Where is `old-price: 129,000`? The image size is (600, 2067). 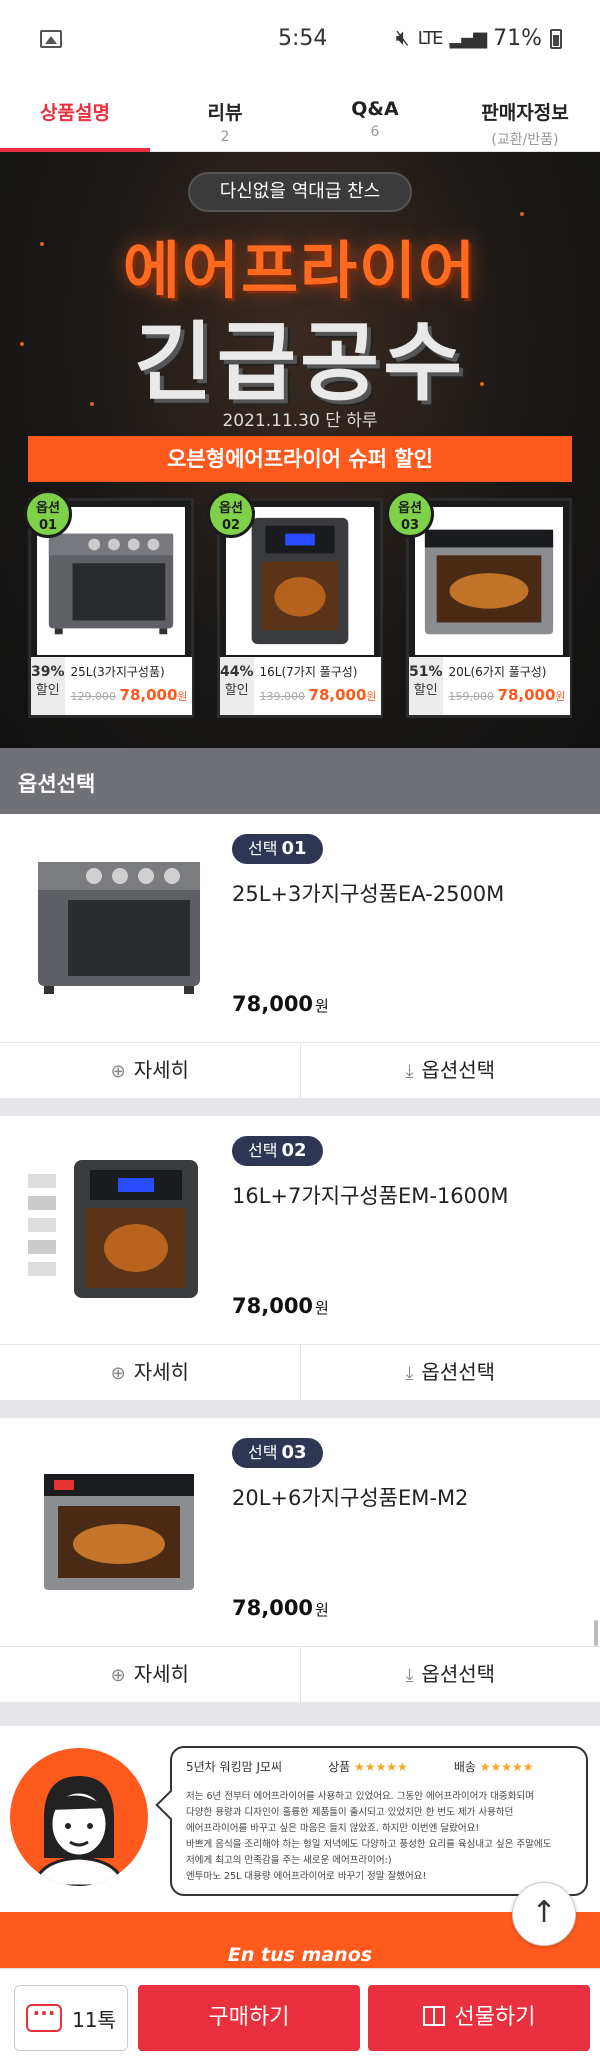
old-price: 129,000 is located at coordinates (93, 696).